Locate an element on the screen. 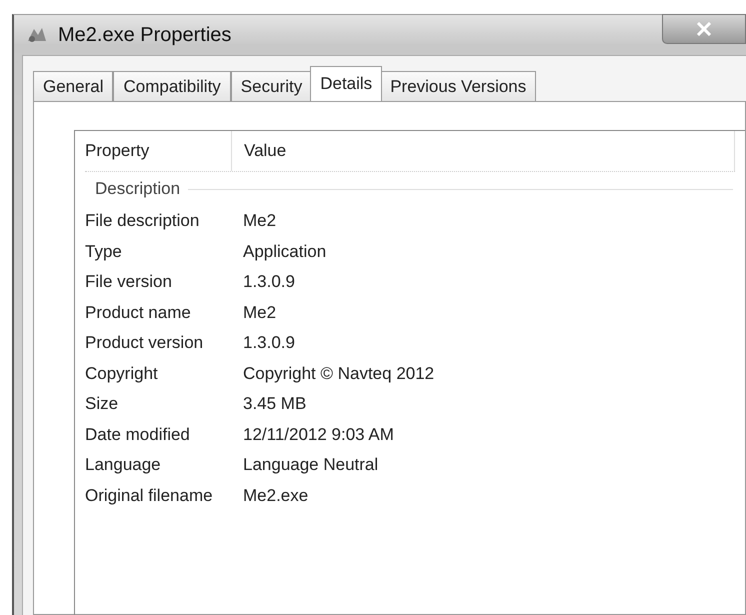  tab: General is located at coordinates (73, 86).